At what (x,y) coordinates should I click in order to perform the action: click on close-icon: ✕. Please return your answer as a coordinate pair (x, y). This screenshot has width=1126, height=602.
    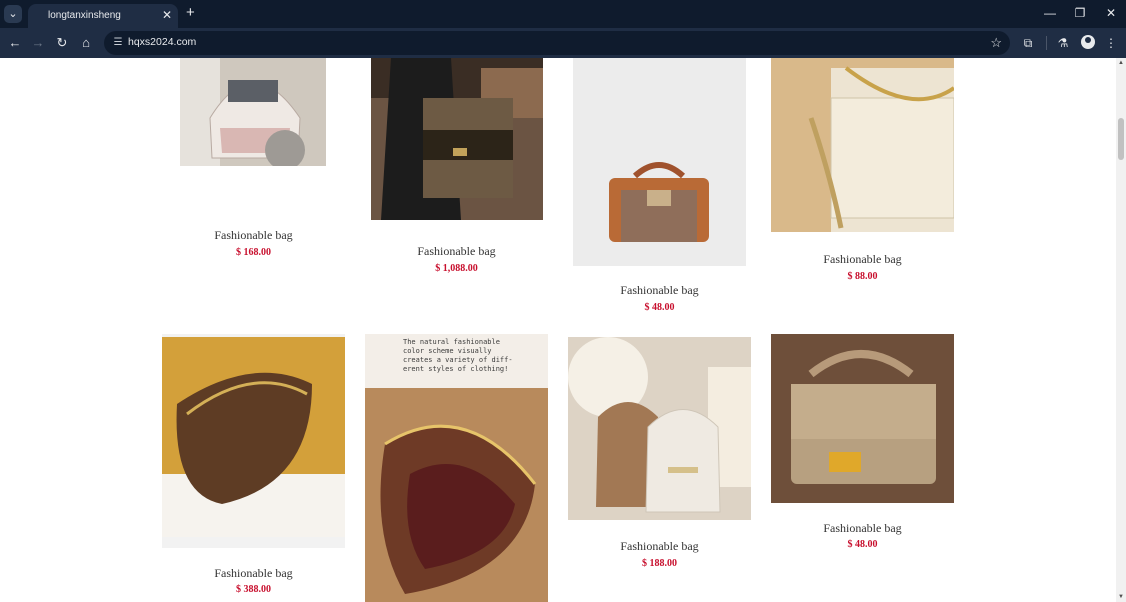
    Looking at the image, I should click on (167, 15).